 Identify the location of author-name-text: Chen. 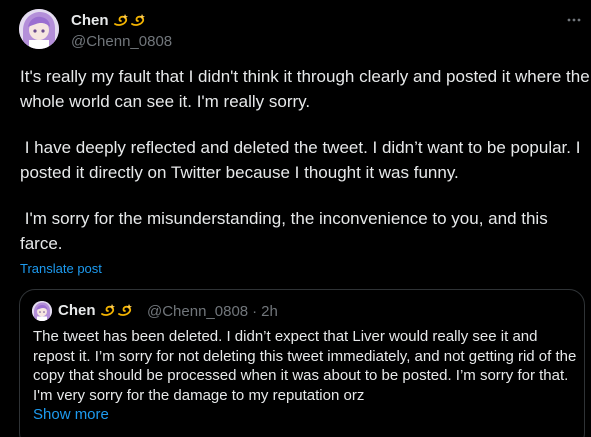
(90, 20).